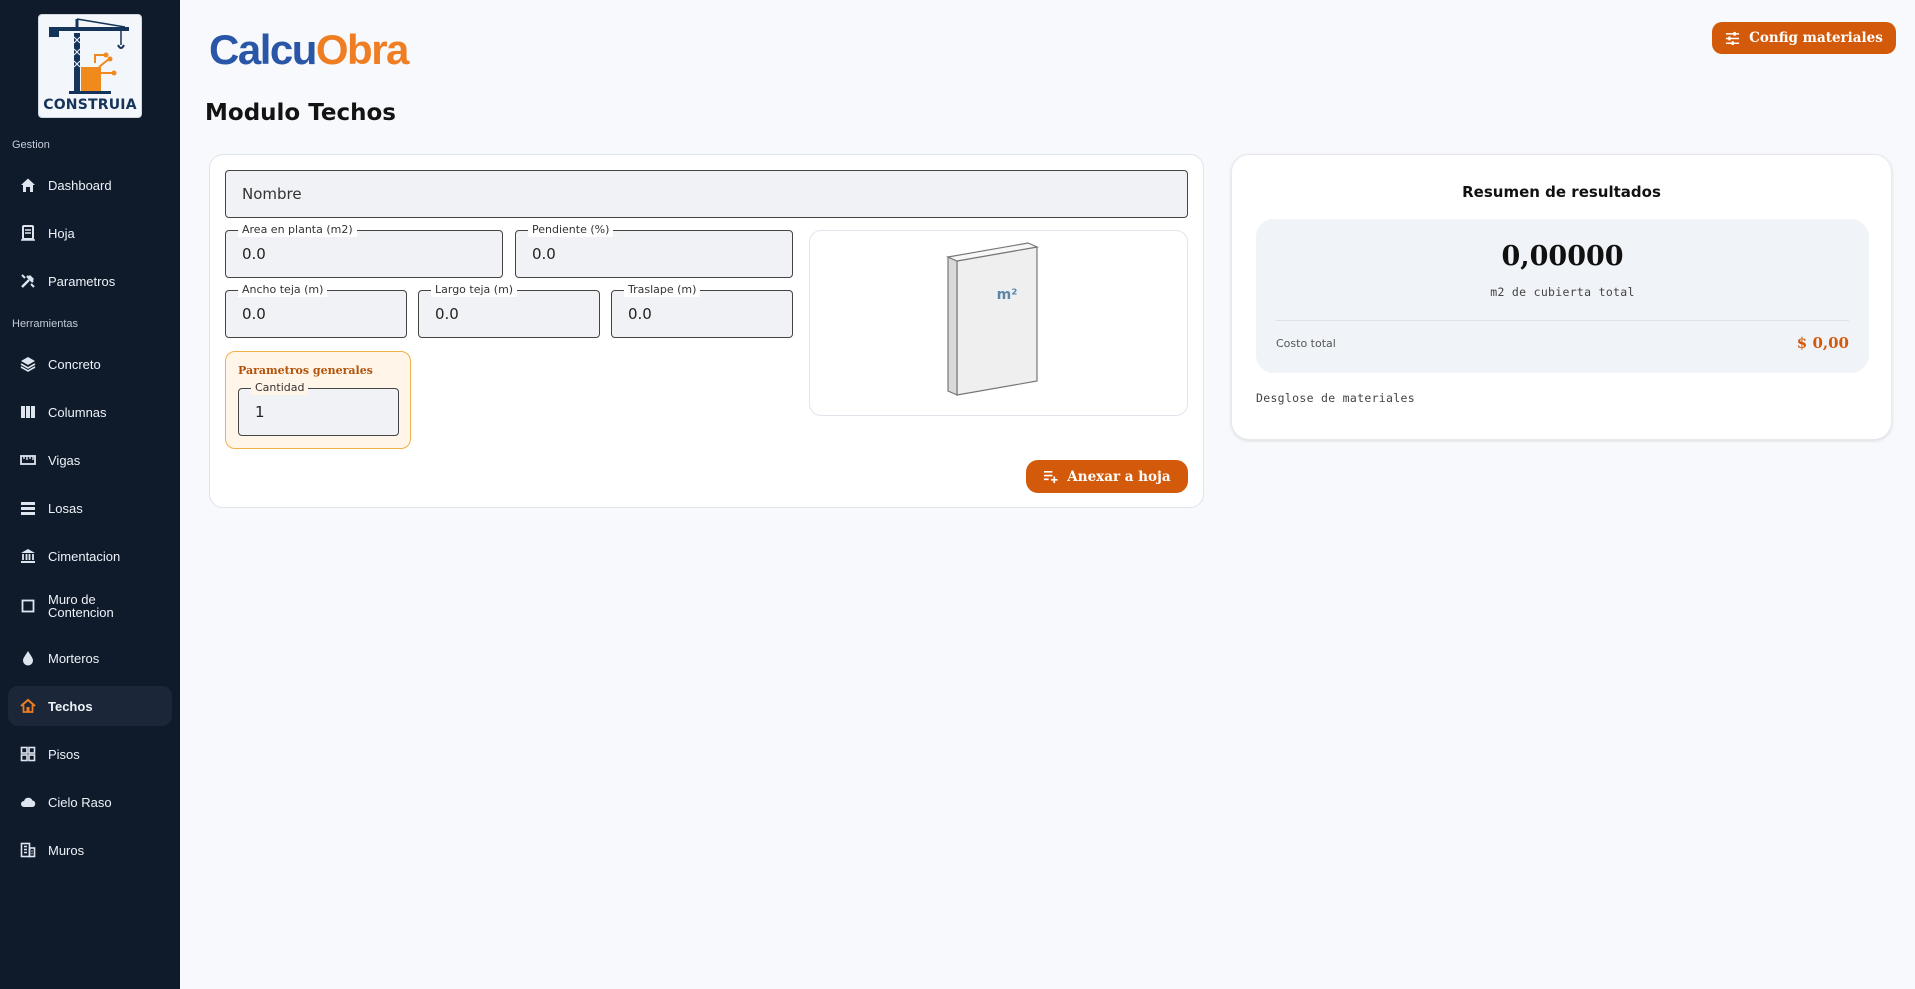 This screenshot has height=989, width=1915. Describe the element at coordinates (509, 314) in the screenshot. I see `largo-teja-input` at that location.